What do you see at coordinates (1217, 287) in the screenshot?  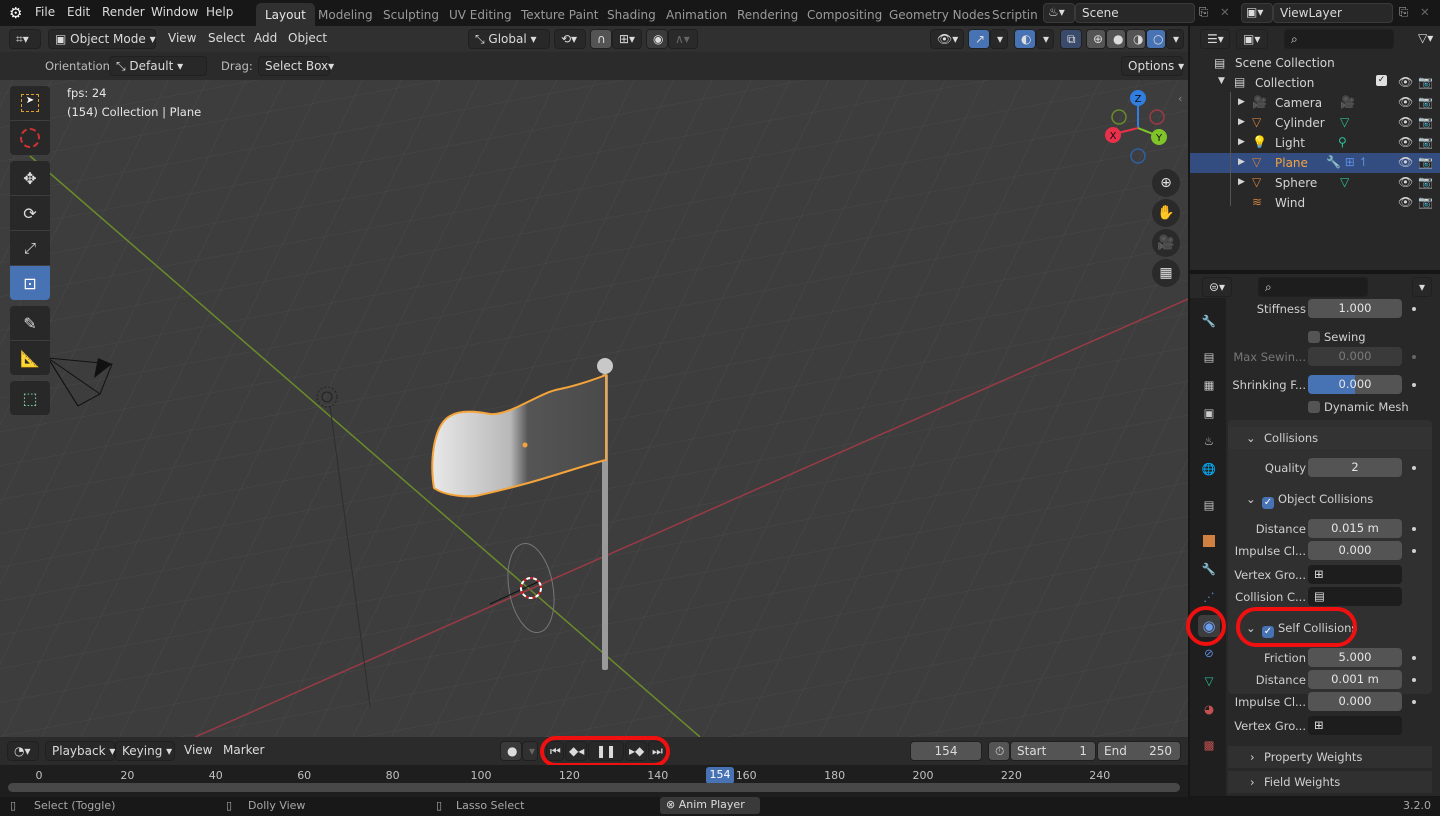 I see `properties-editor-type: ⊜▾` at bounding box center [1217, 287].